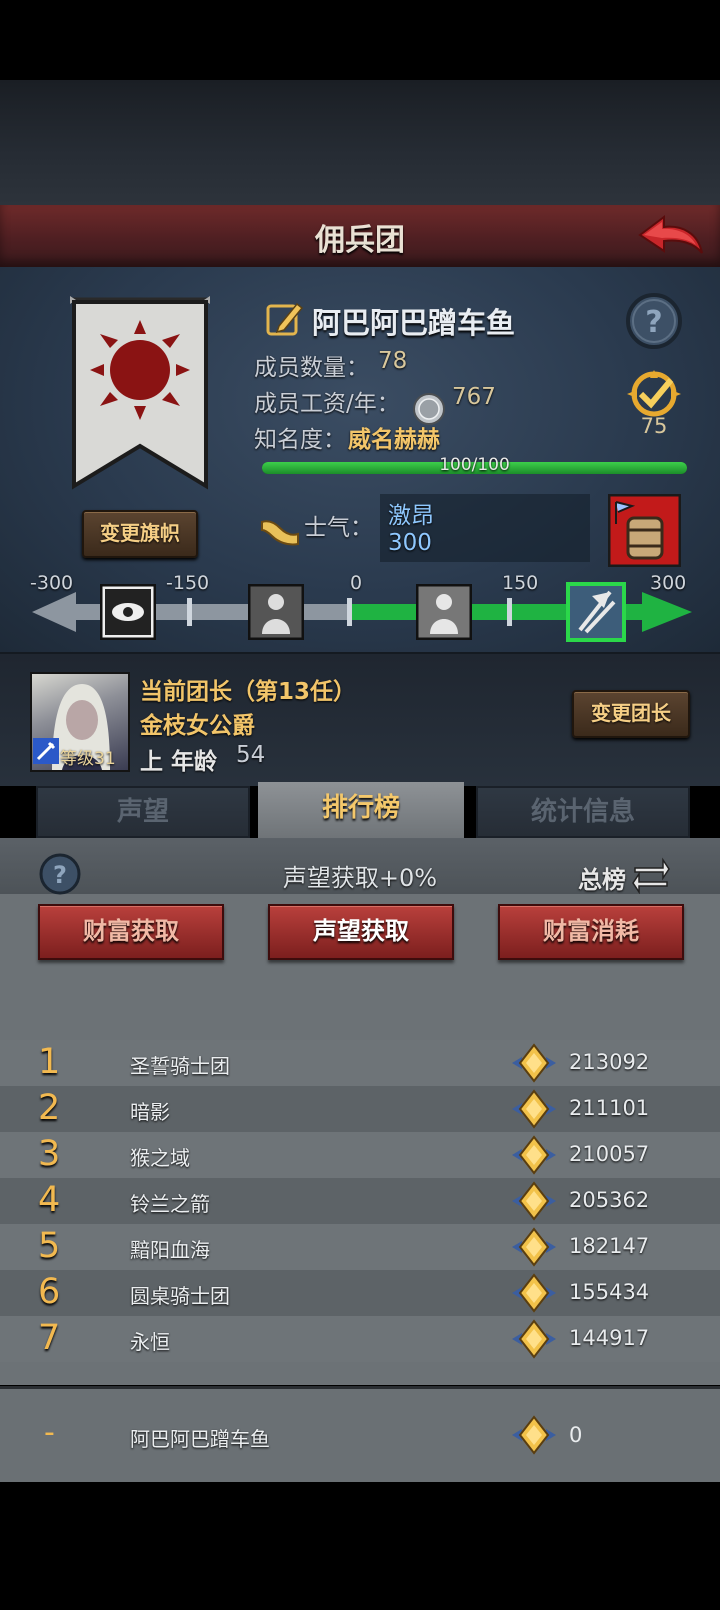  What do you see at coordinates (180, 1296) in the screenshot?
I see `guild-name-cell: 圆桌骑士团` at bounding box center [180, 1296].